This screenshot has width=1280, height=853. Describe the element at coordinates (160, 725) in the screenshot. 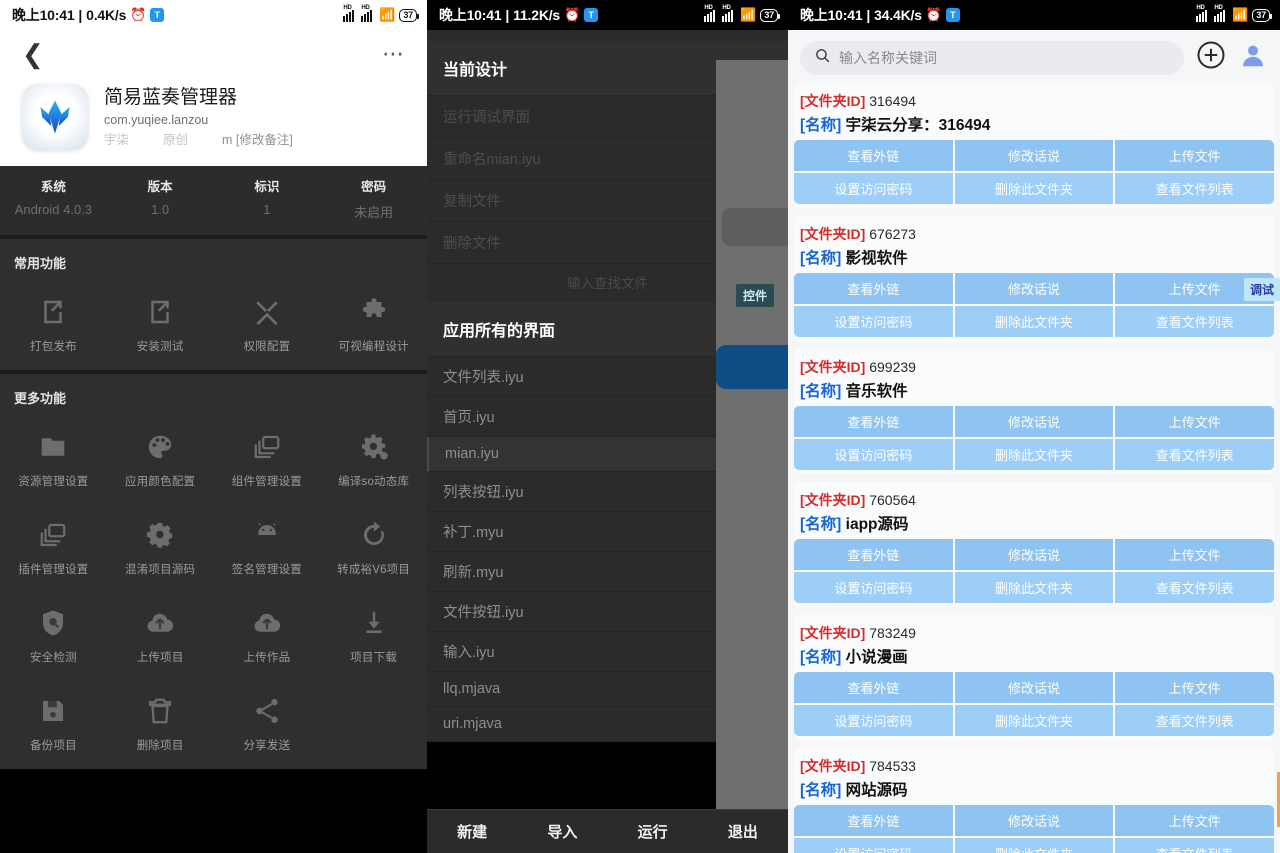

I see `function-delete-project: 删除项目` at that location.